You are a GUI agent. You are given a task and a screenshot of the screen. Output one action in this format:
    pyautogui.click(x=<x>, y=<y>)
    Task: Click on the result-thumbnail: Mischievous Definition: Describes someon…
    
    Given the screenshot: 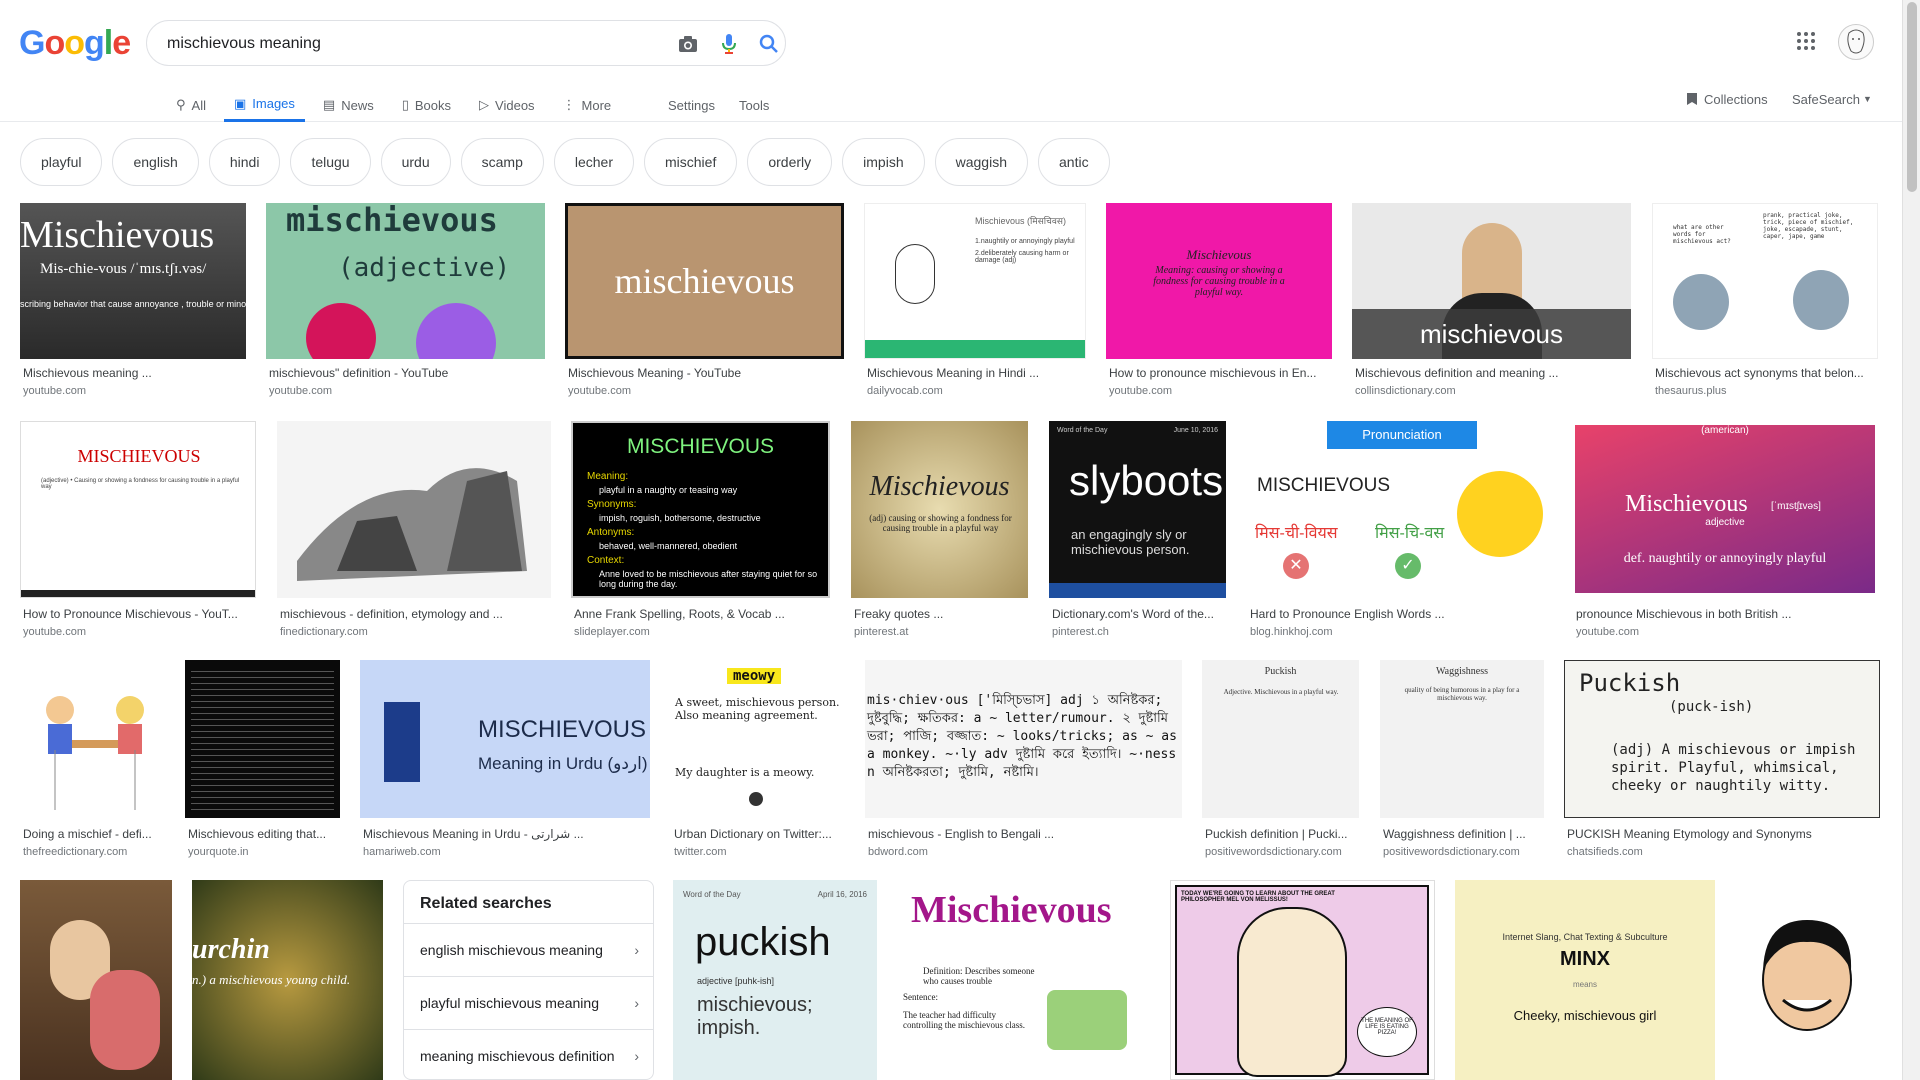 What is the action you would take?
    pyautogui.click(x=1023, y=980)
    